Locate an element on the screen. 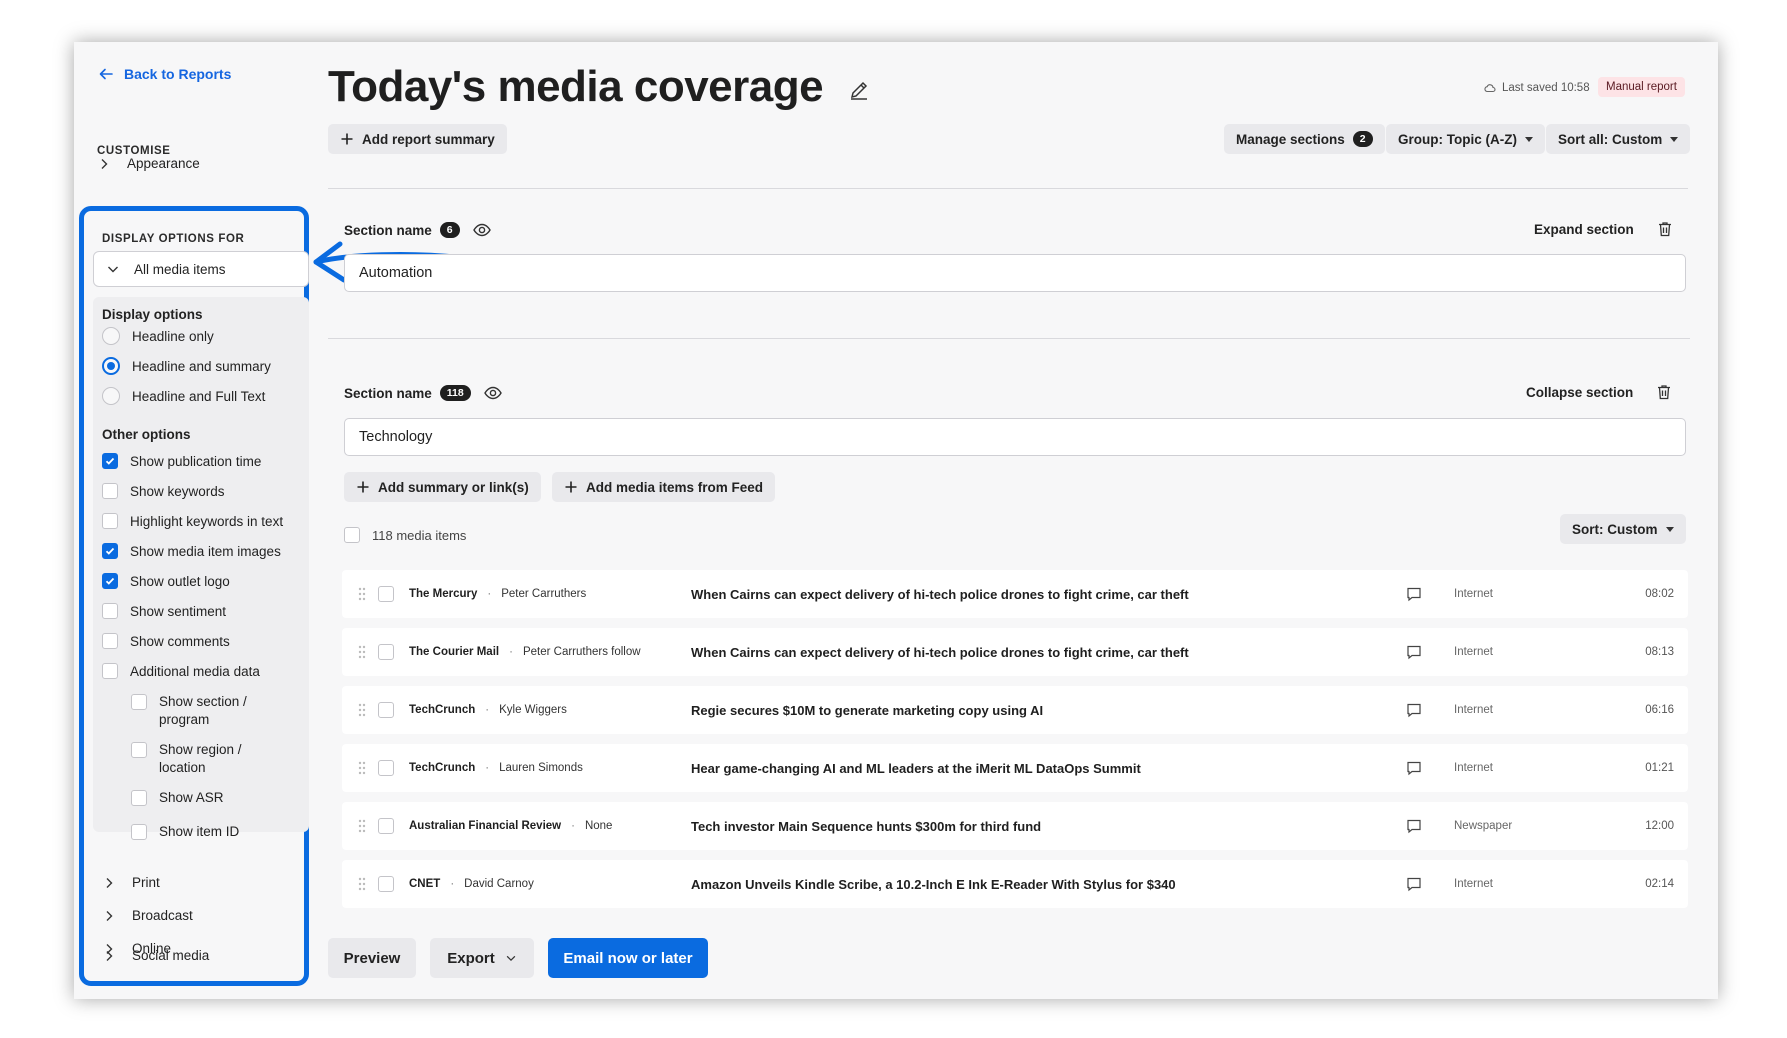 The width and height of the screenshot is (1787, 1038). check-asr: Show ASR is located at coordinates (177, 798).